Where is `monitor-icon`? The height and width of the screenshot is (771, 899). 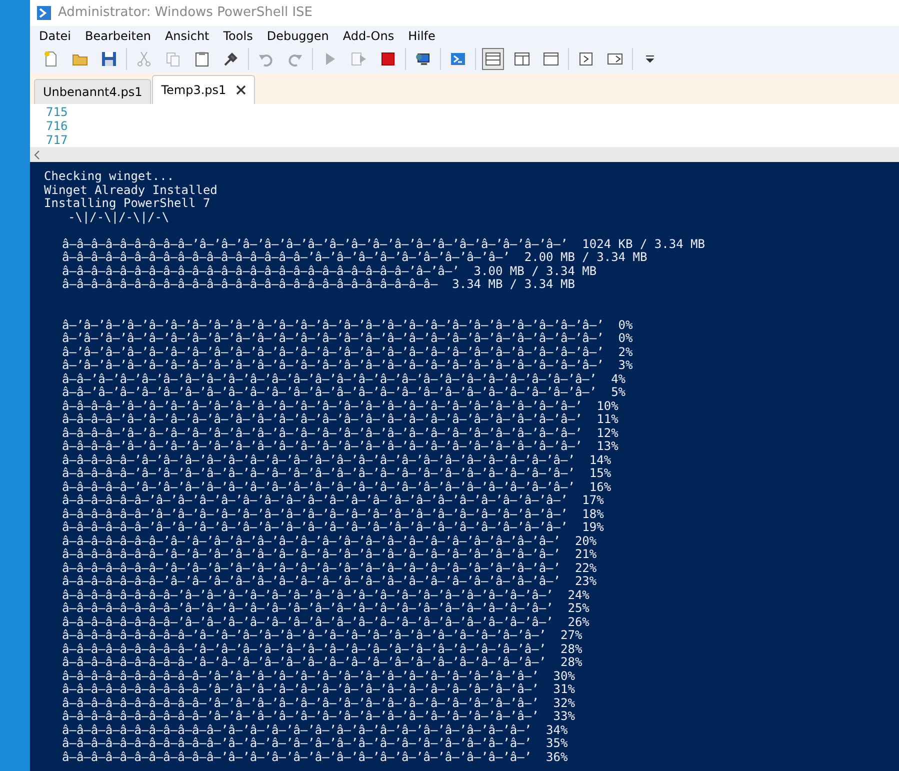 monitor-icon is located at coordinates (423, 59).